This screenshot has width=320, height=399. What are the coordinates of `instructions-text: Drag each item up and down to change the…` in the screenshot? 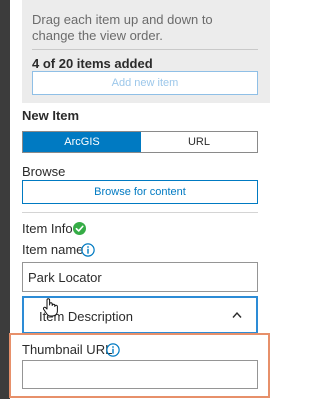 It's located at (122, 27).